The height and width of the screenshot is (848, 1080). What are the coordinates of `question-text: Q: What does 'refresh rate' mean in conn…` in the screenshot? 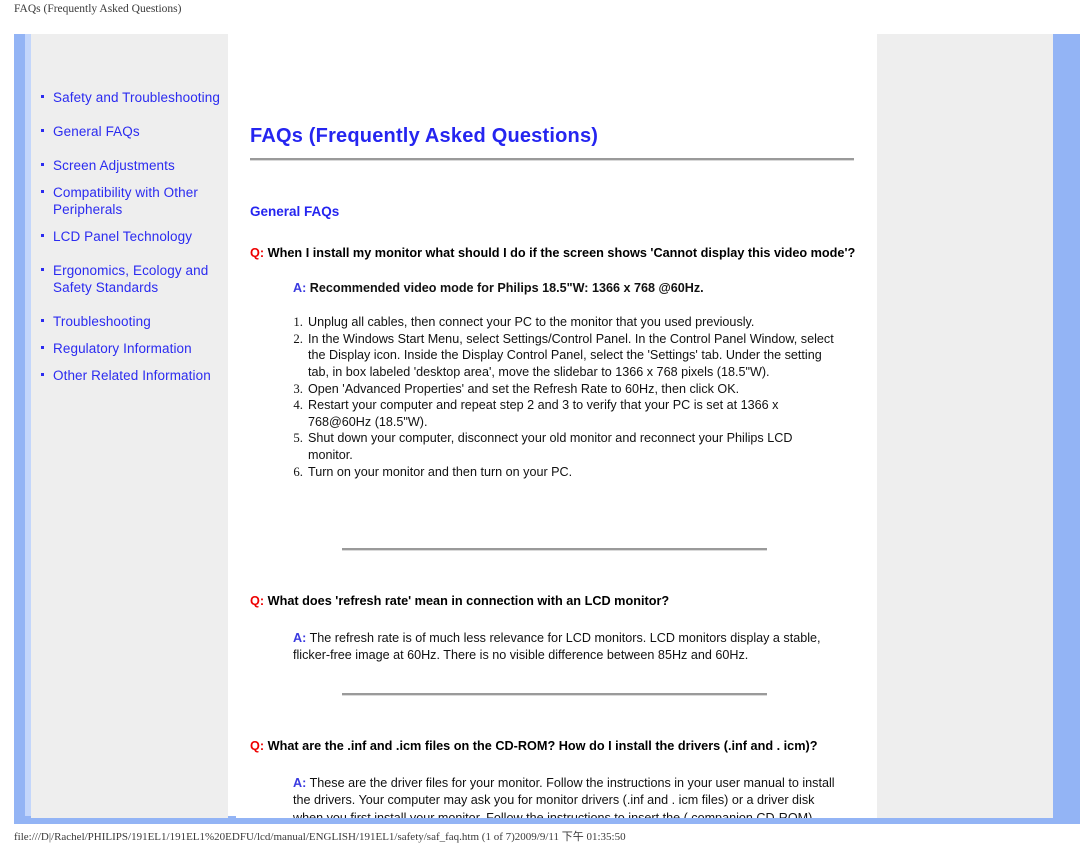 It's located at (554, 601).